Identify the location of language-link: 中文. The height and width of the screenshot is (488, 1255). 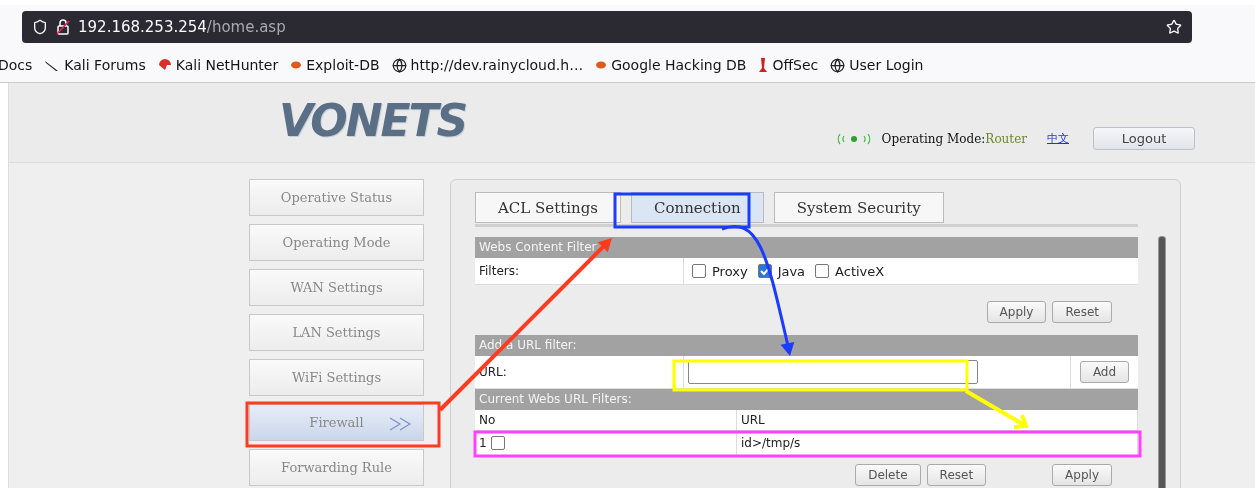
(1058, 138).